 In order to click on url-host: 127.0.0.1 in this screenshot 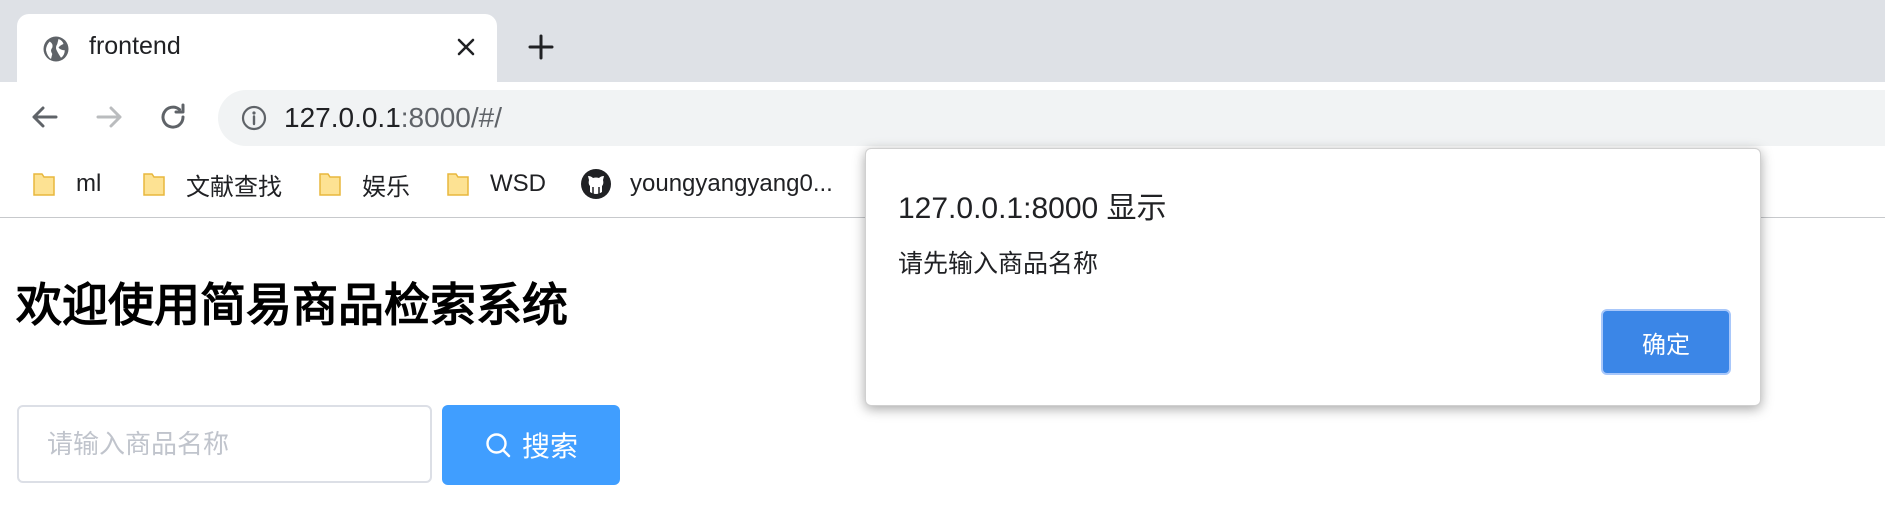, I will do `click(342, 117)`.